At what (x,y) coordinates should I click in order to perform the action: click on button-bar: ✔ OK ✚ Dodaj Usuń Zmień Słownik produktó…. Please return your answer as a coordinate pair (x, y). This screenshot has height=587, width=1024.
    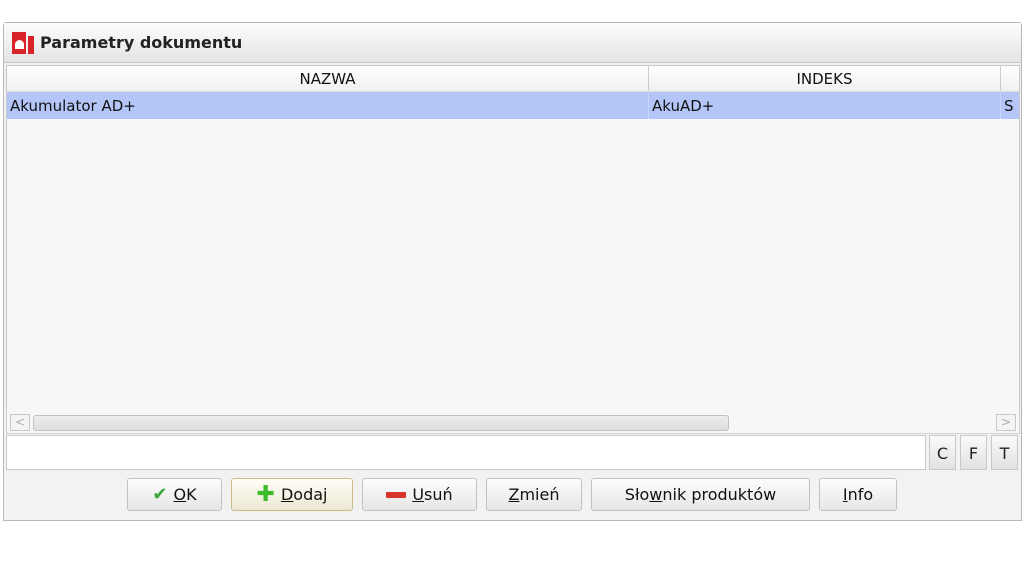
    Looking at the image, I should click on (512, 495).